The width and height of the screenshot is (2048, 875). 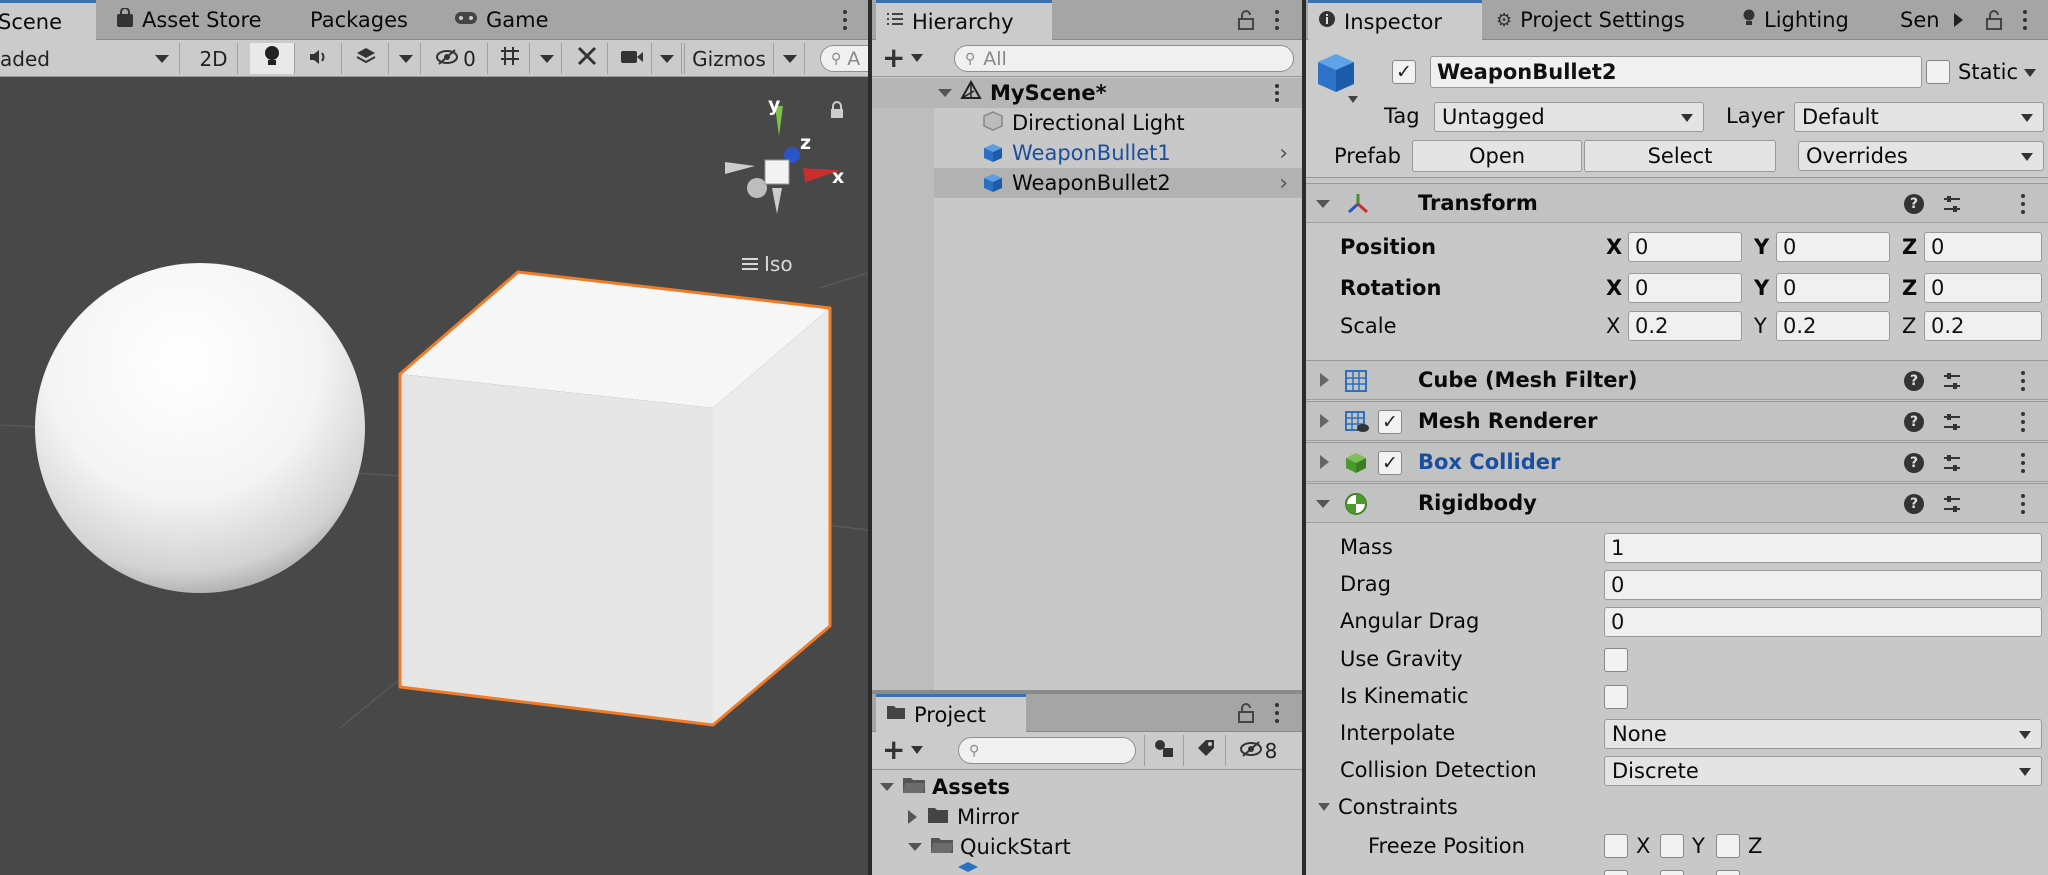 I want to click on static-checkbox, so click(x=1938, y=72).